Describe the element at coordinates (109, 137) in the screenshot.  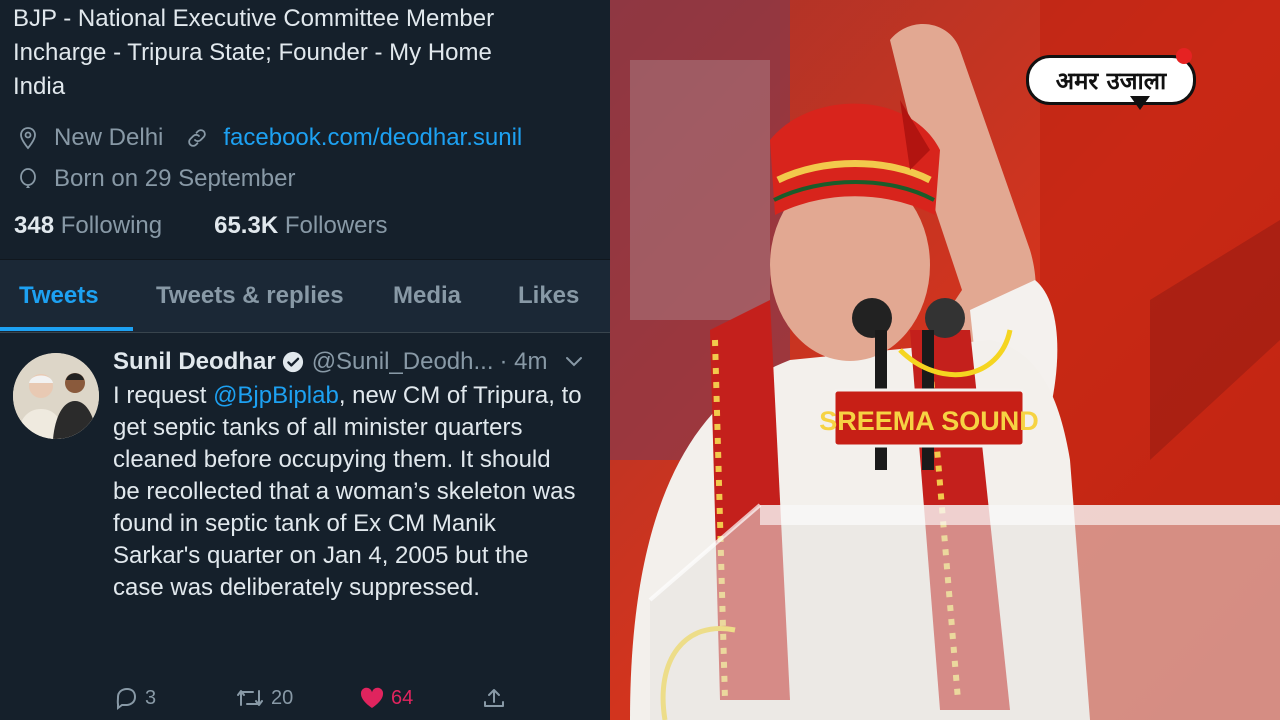
I see `profile-location: New Delhi` at that location.